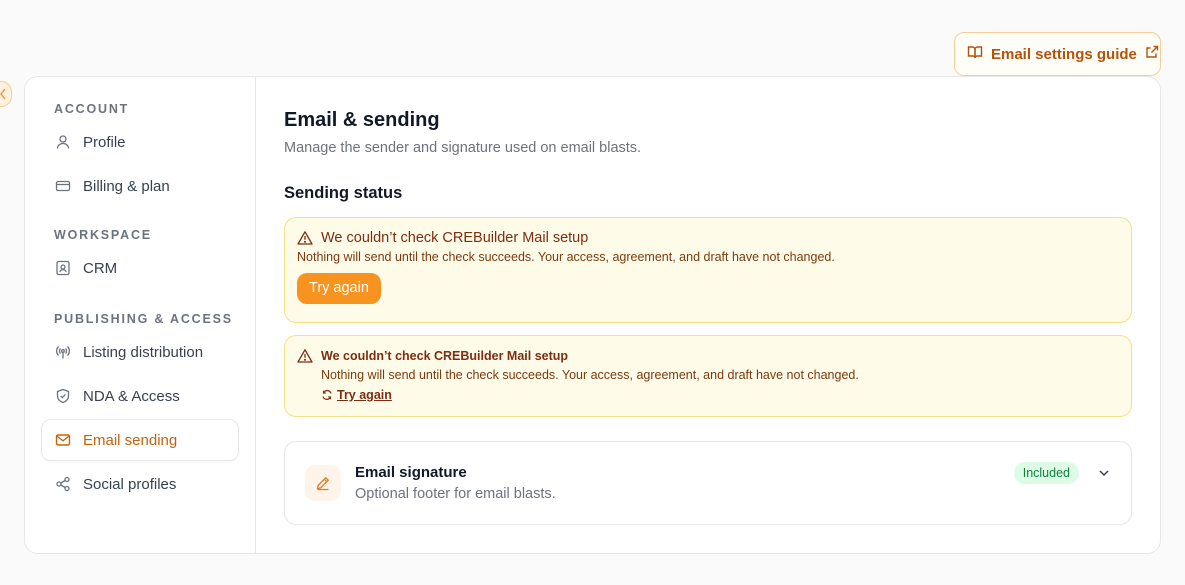  Describe the element at coordinates (1152, 54) in the screenshot. I see `external-link-icon` at that location.